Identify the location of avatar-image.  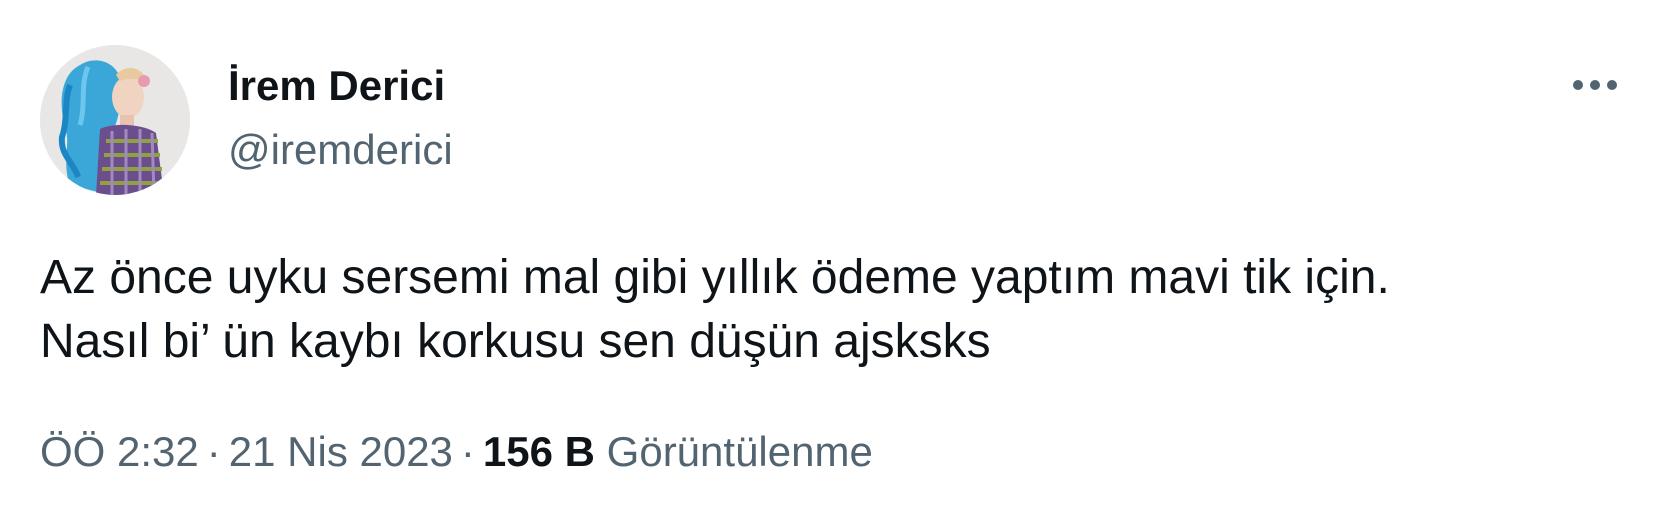
(115, 120).